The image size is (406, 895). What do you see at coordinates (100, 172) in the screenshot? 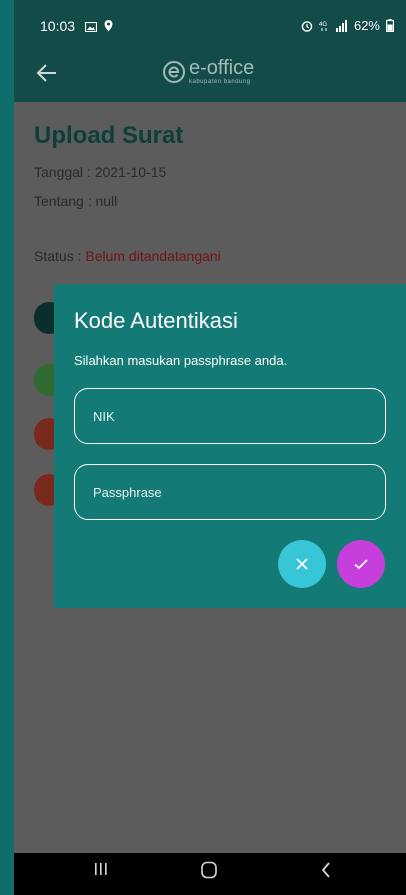
I see `tanggal-text: Tanggal : 2021-10-15` at bounding box center [100, 172].